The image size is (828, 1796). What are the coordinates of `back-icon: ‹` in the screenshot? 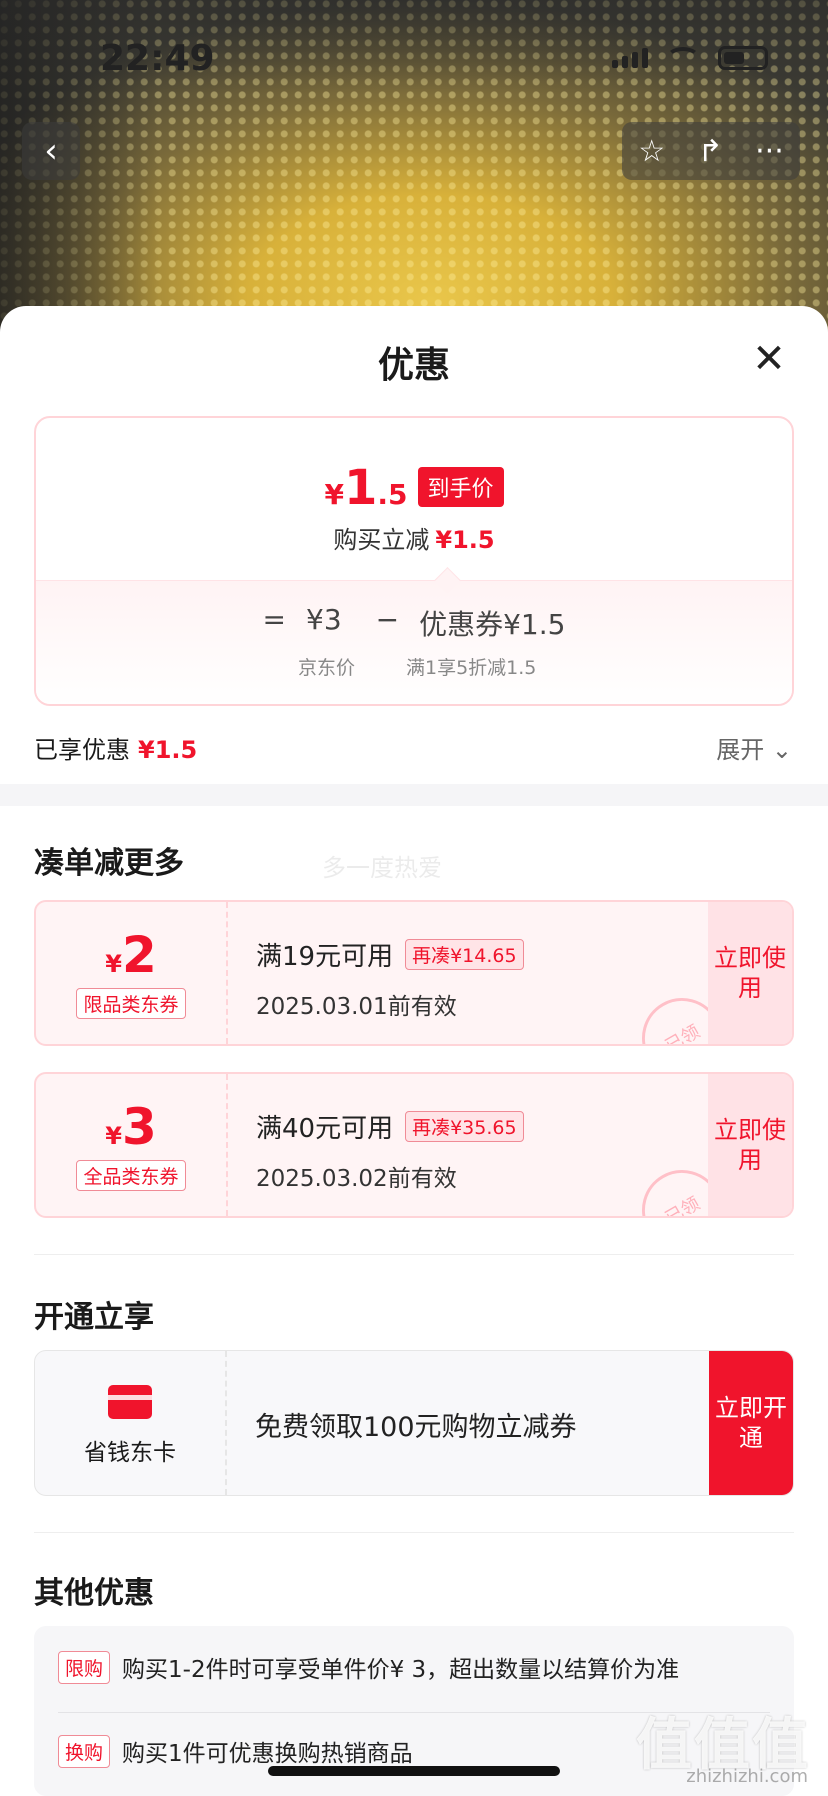 It's located at (51, 151).